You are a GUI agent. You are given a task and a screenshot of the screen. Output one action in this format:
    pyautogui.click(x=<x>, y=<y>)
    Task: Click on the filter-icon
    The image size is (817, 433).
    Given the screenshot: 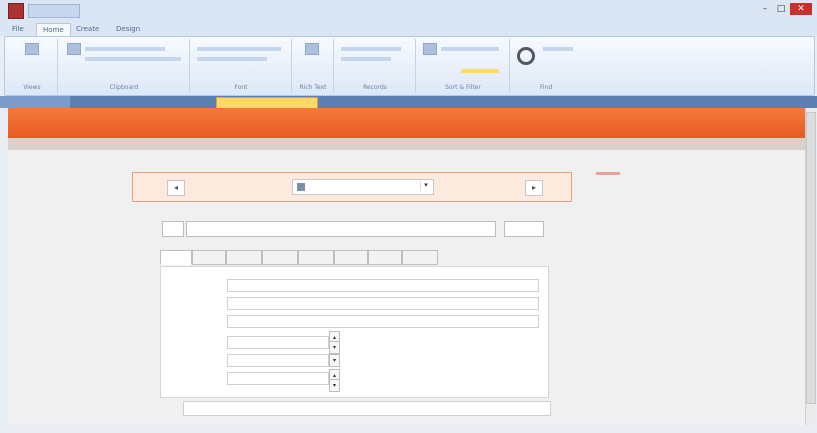 What is the action you would take?
    pyautogui.click(x=430, y=49)
    